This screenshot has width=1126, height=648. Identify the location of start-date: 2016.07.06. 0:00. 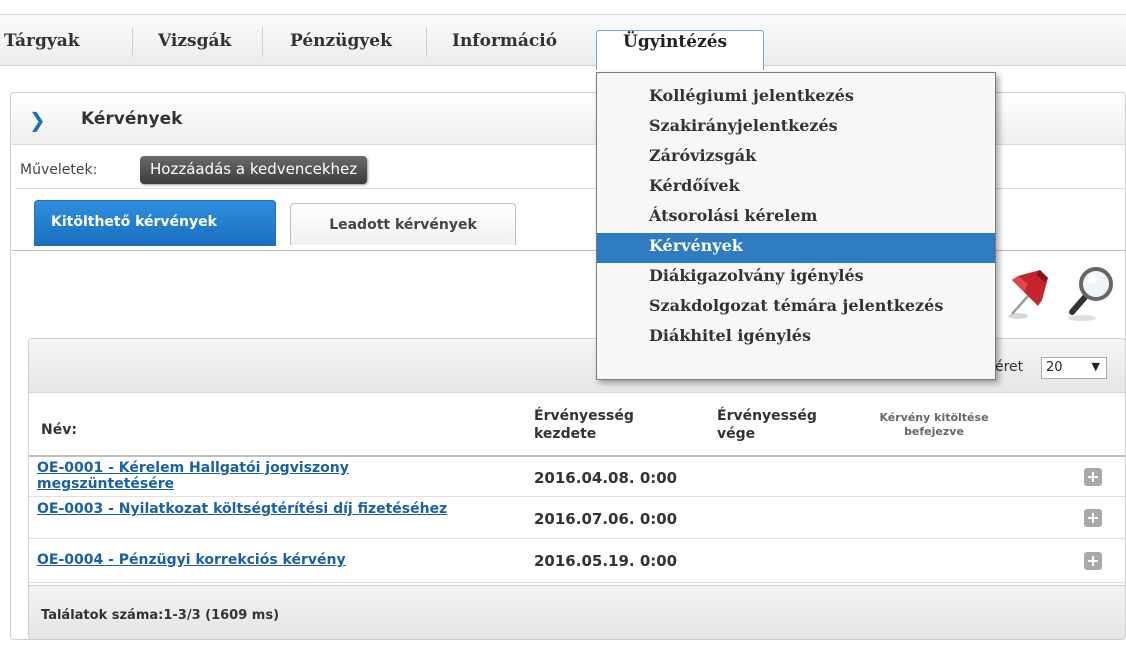
(606, 519).